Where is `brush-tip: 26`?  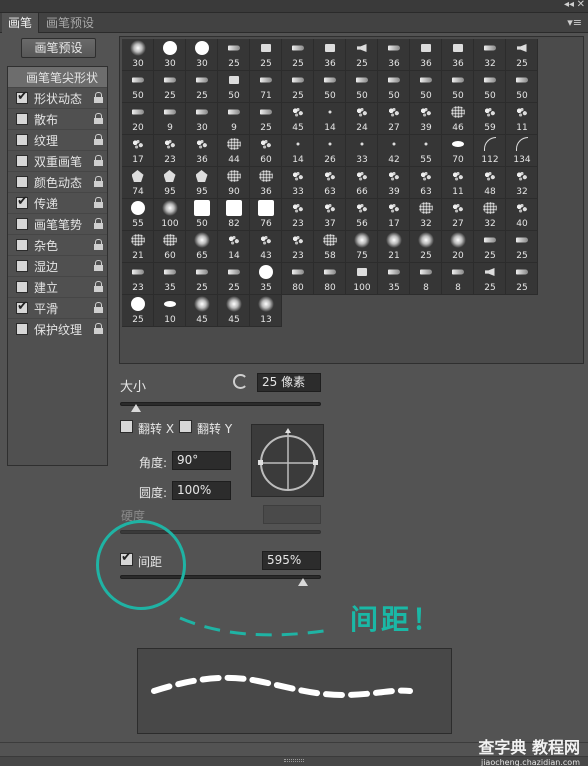
brush-tip: 26 is located at coordinates (330, 151).